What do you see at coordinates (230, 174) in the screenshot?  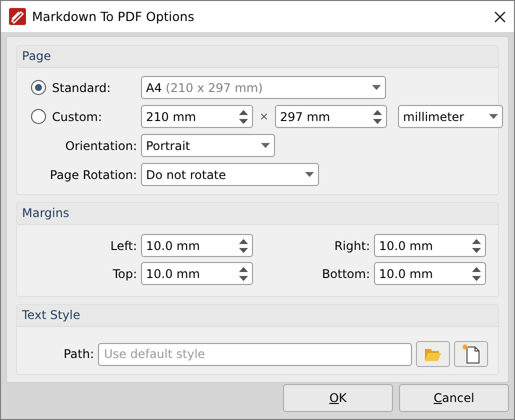 I see `rotation-dropdown: Do not rotate` at bounding box center [230, 174].